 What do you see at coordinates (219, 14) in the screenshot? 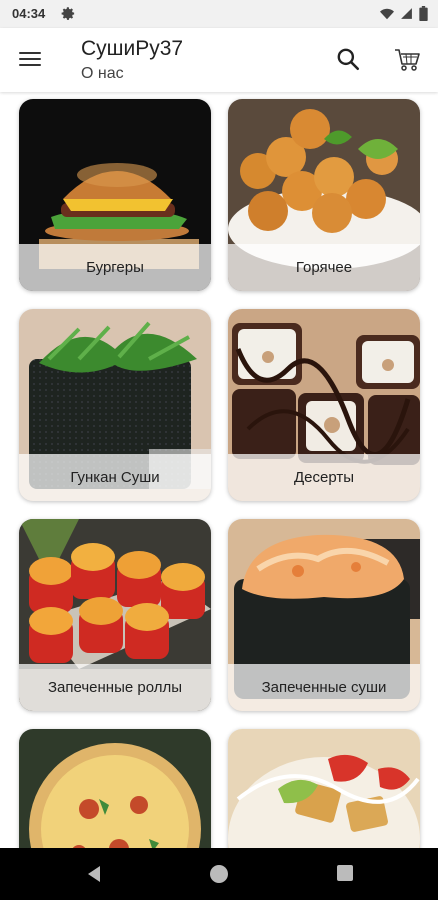
I see `status-bar: 04:34` at bounding box center [219, 14].